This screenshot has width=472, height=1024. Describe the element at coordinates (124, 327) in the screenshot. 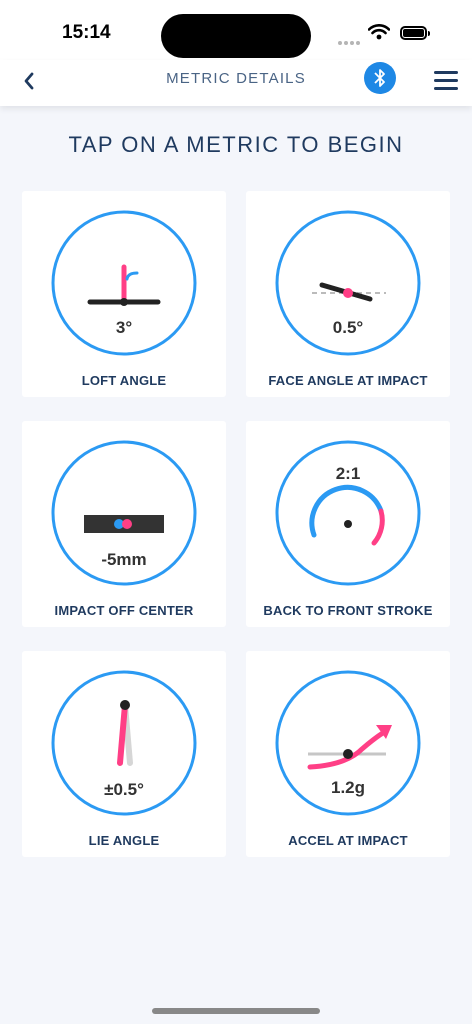

I see `metric-value: 3°` at that location.